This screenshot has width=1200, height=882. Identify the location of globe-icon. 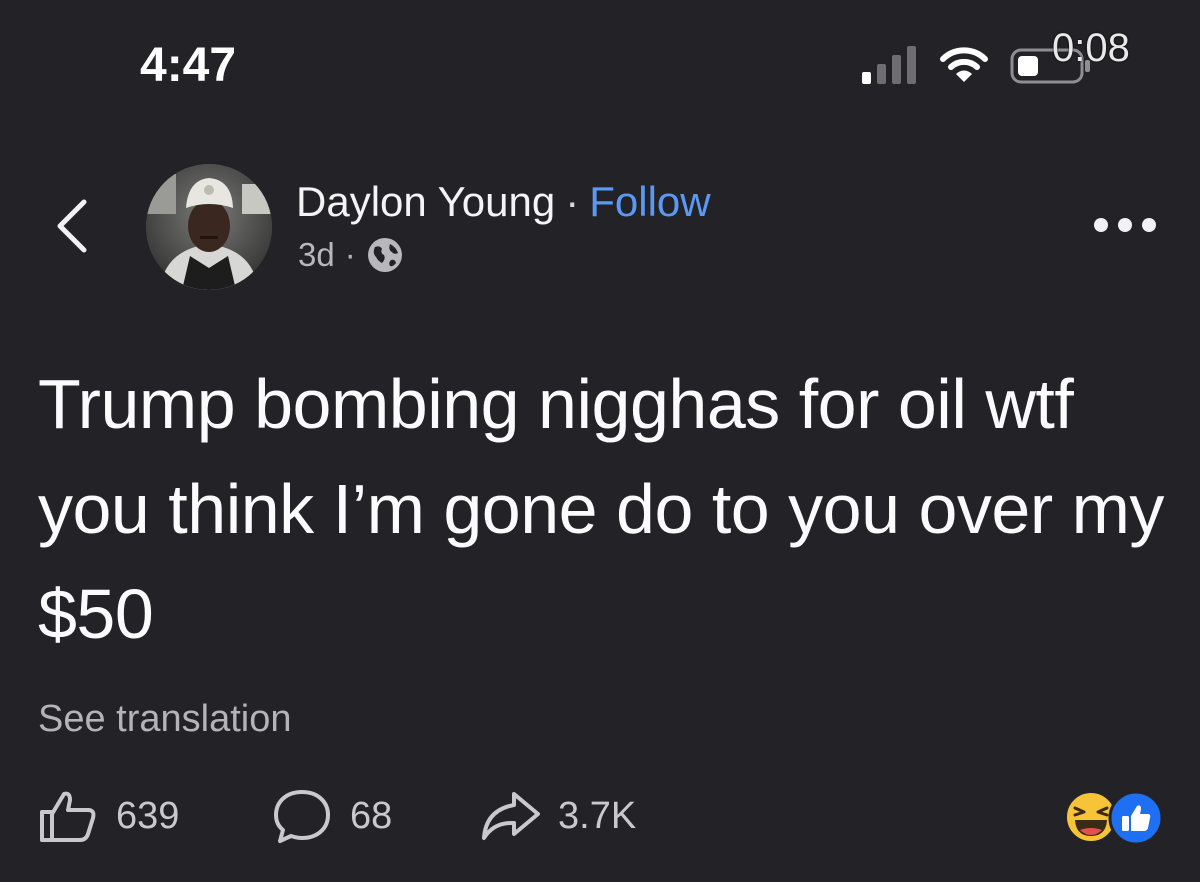
(384, 255).